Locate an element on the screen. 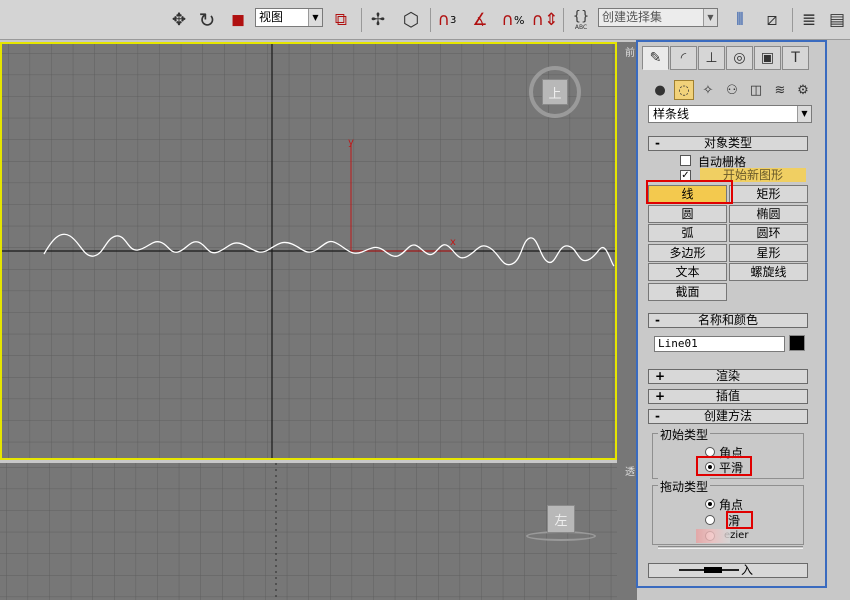  creation-method-rollout-header: - 创建方法 is located at coordinates (728, 416).